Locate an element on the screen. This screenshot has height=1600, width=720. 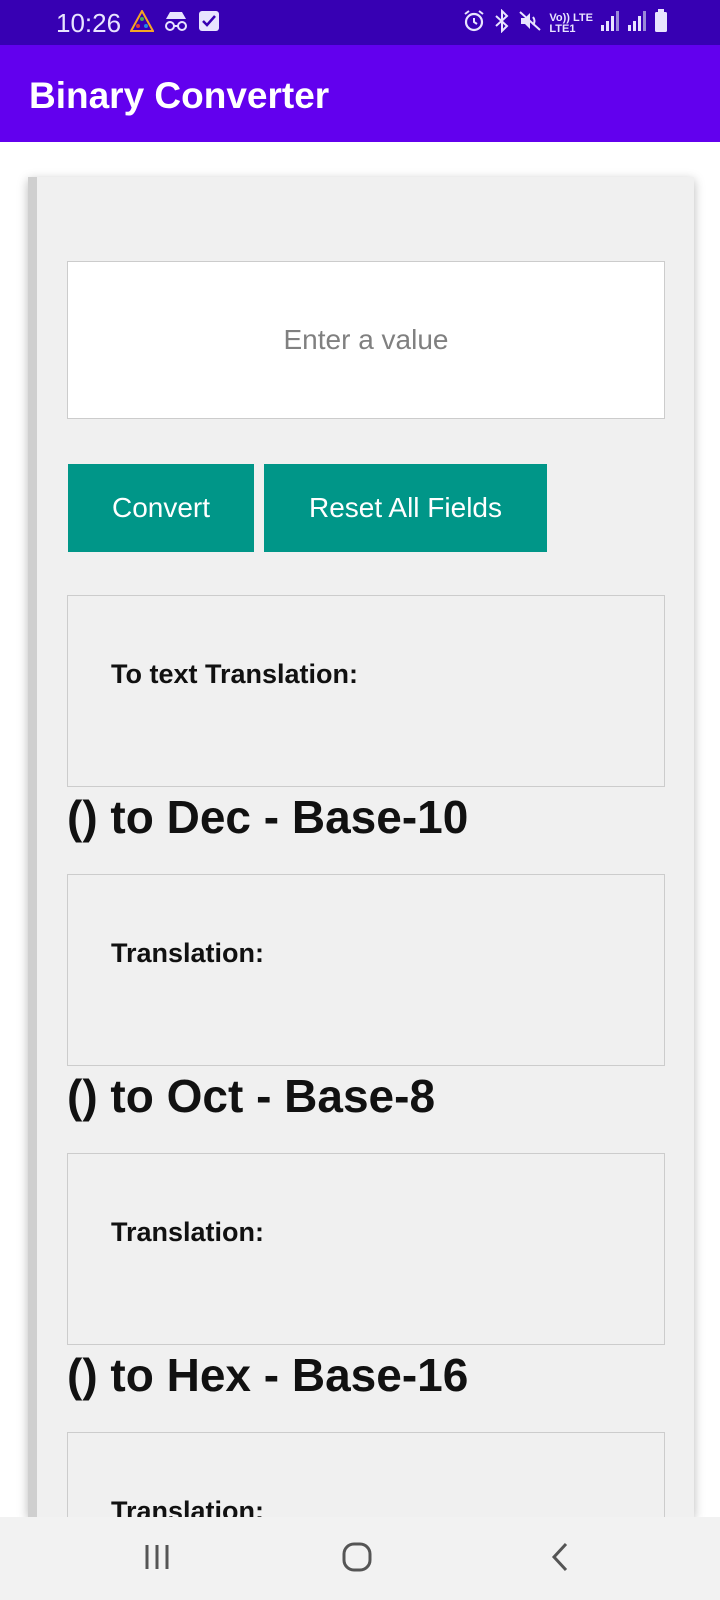
value-input-placeholder: Enter a value is located at coordinates (366, 339).